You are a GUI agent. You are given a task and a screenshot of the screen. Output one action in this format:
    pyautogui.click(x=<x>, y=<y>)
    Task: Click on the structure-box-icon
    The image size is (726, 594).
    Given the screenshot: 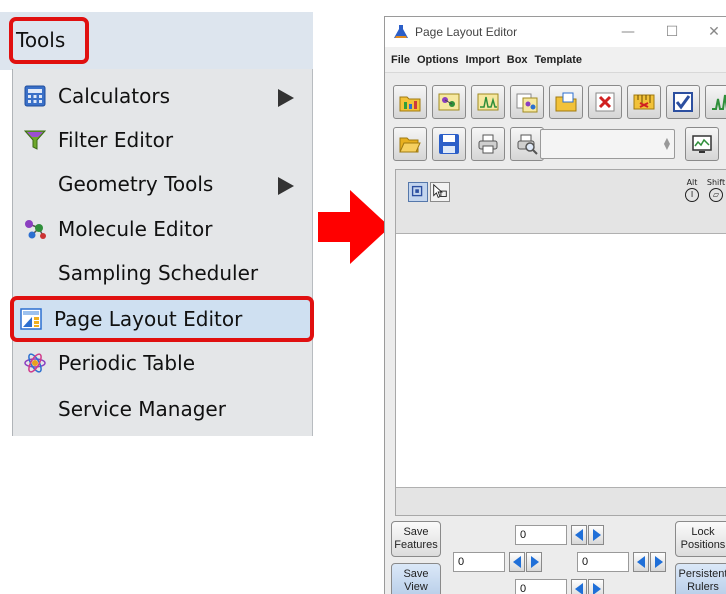 What is the action you would take?
    pyautogui.click(x=527, y=103)
    